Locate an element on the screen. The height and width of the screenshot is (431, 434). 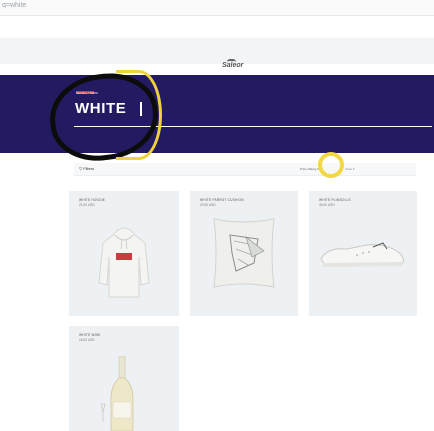
header-strip is located at coordinates (217, 51).